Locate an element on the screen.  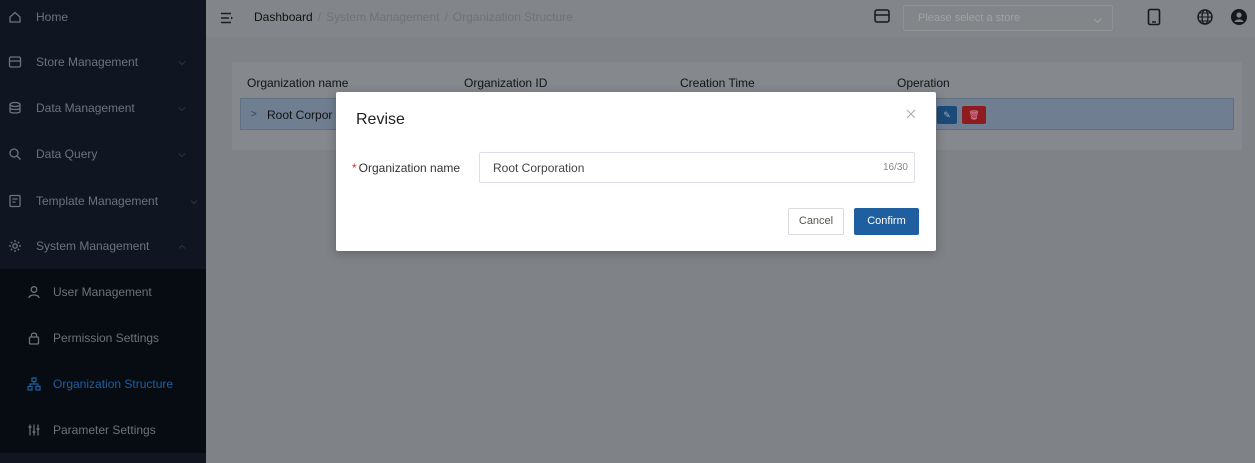
sidebar-item-label: Parameter Settings is located at coordinates (104, 430).